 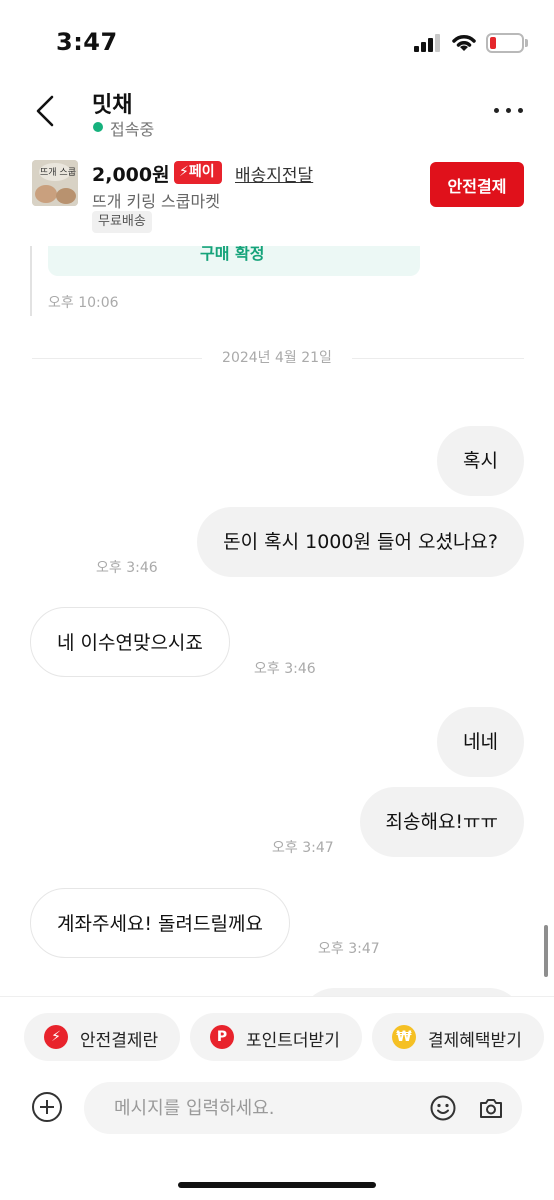 What do you see at coordinates (31, 281) in the screenshot?
I see `previous-card-rail` at bounding box center [31, 281].